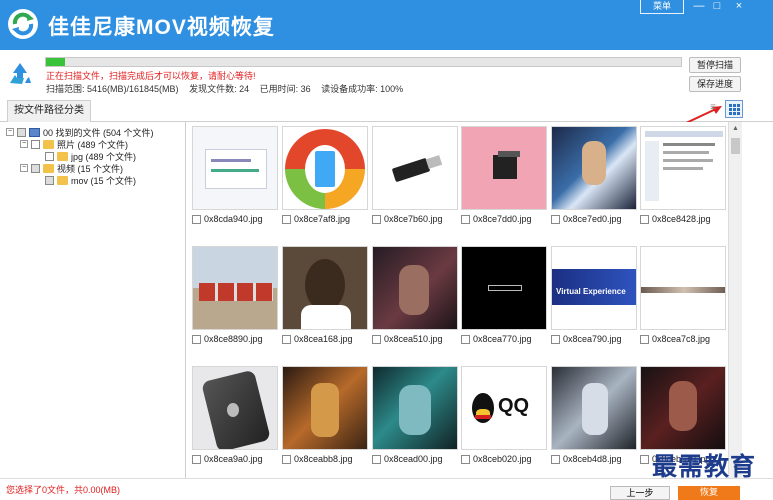 This screenshot has width=773, height=500. I want to click on found-count: 发现文件数: 24, so click(219, 89).